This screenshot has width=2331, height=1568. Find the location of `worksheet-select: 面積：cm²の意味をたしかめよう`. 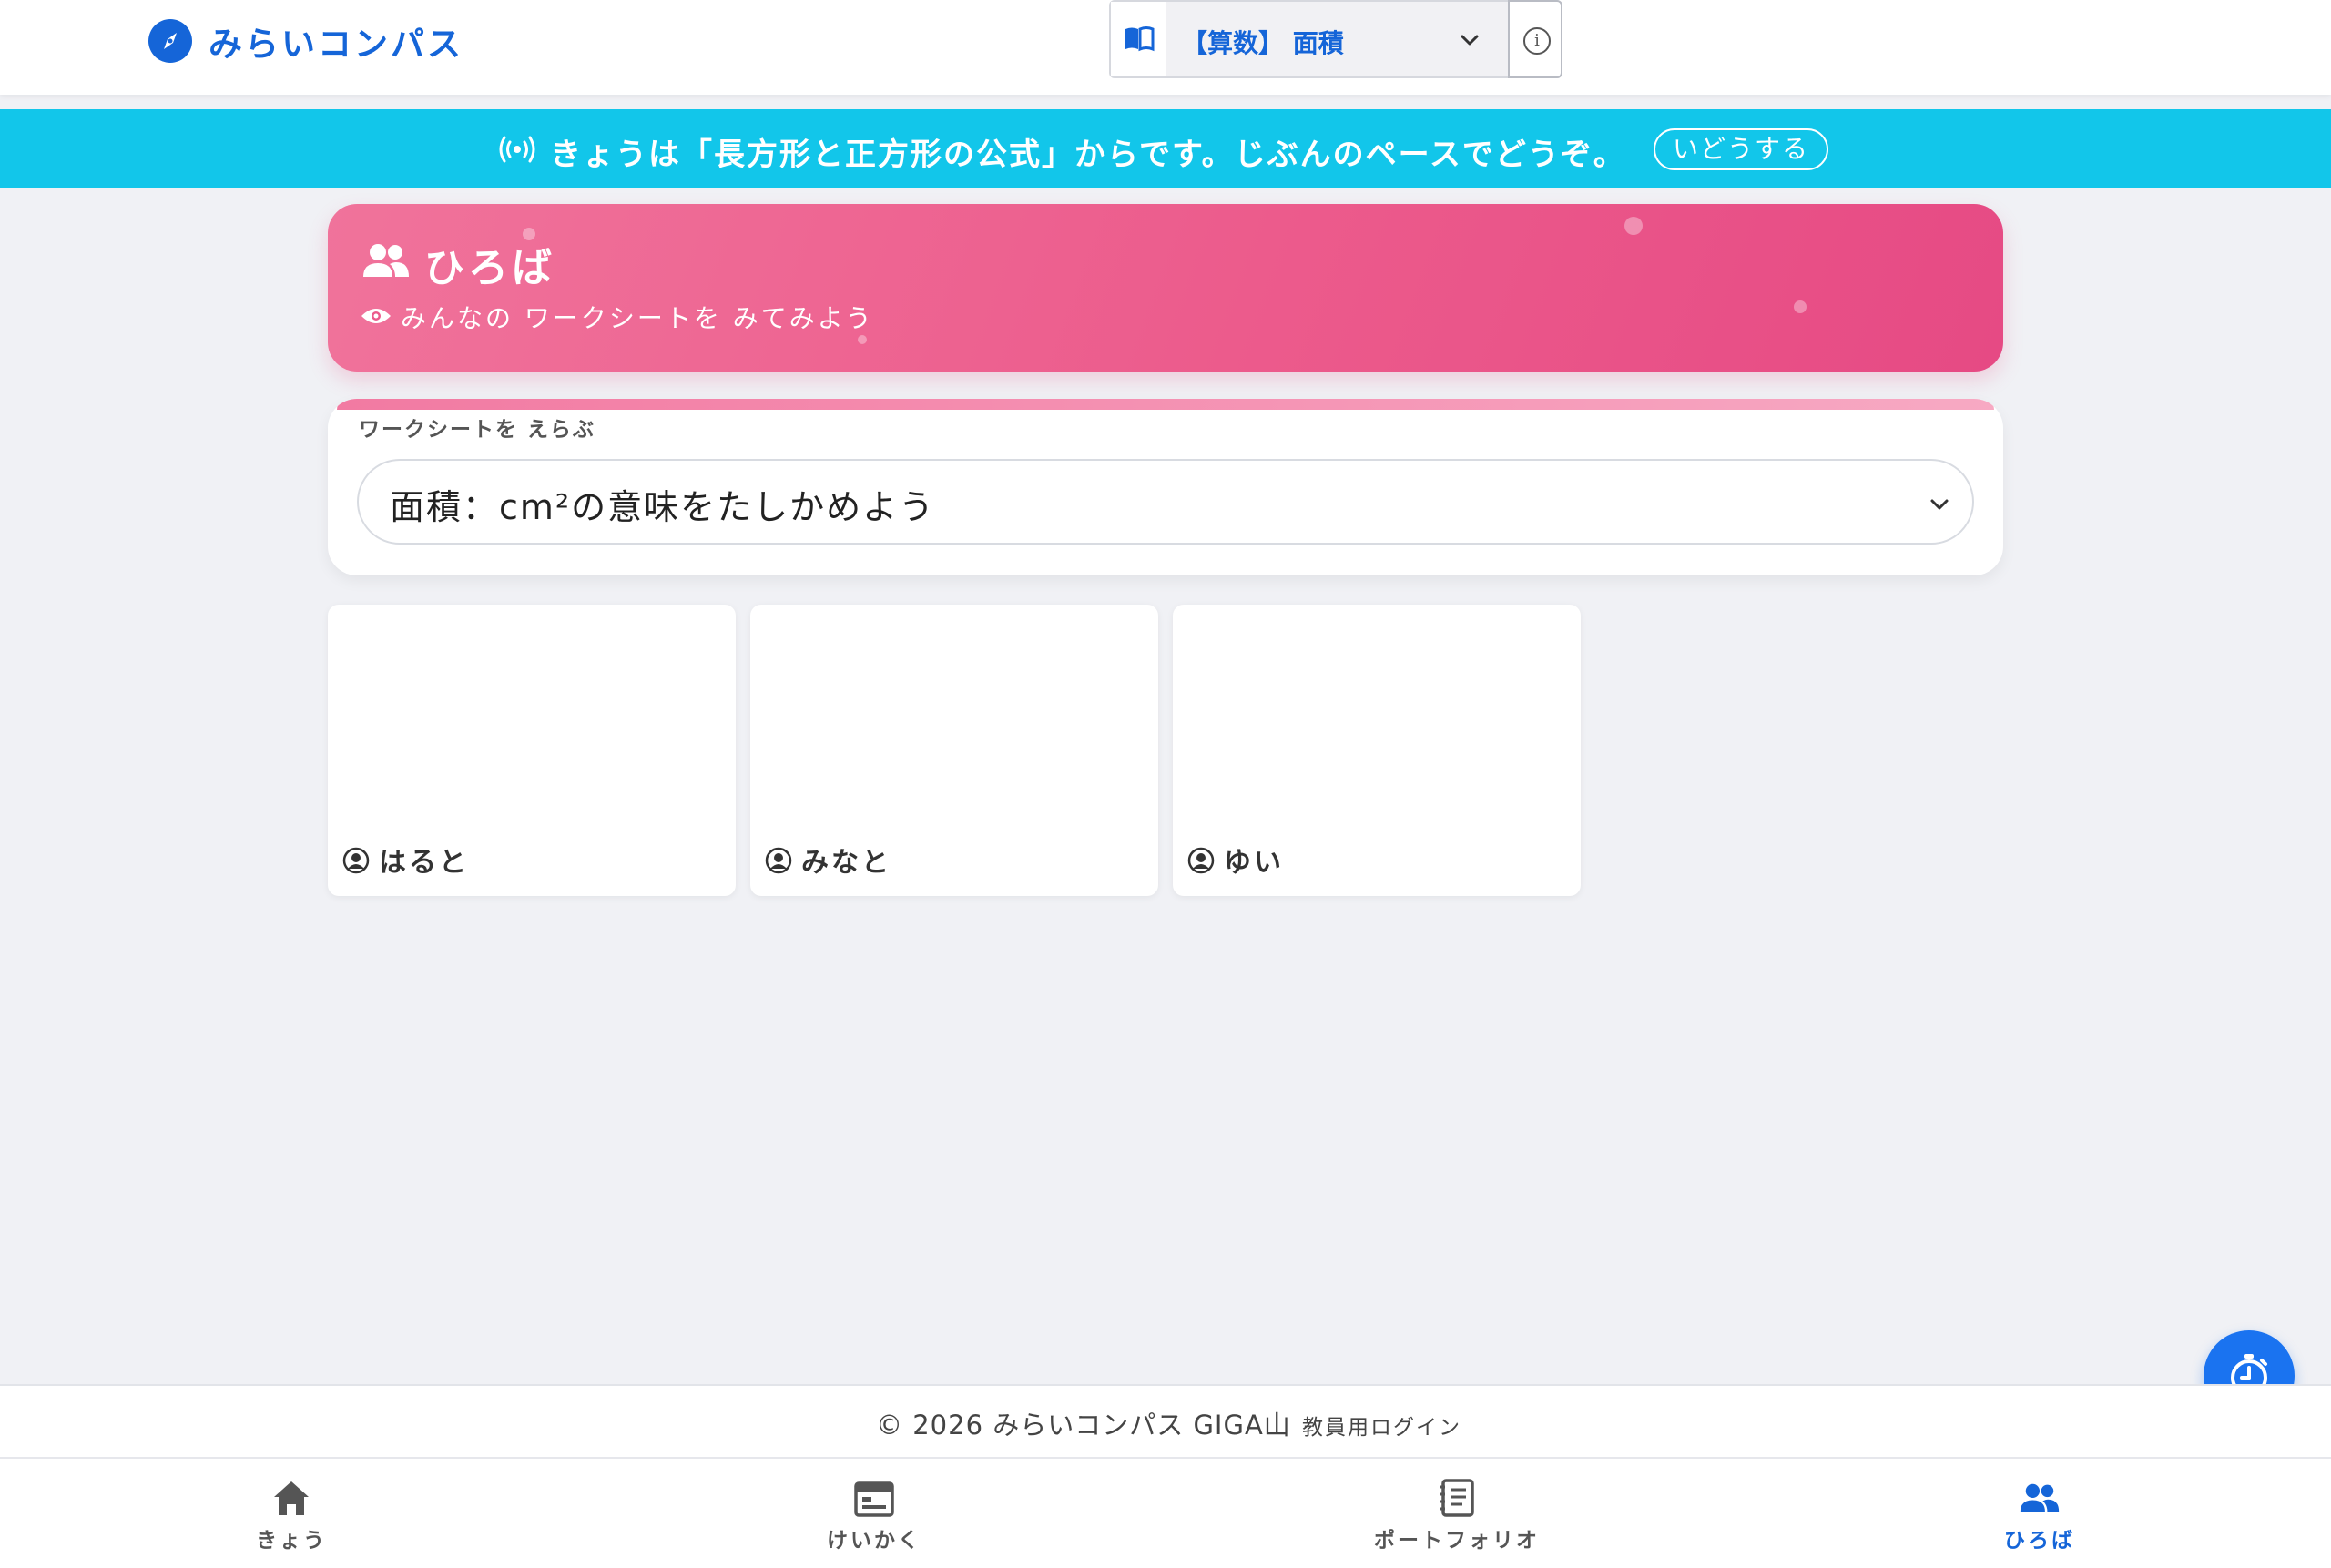

worksheet-select: 面積：cm²の意味をたしかめよう is located at coordinates (1165, 502).